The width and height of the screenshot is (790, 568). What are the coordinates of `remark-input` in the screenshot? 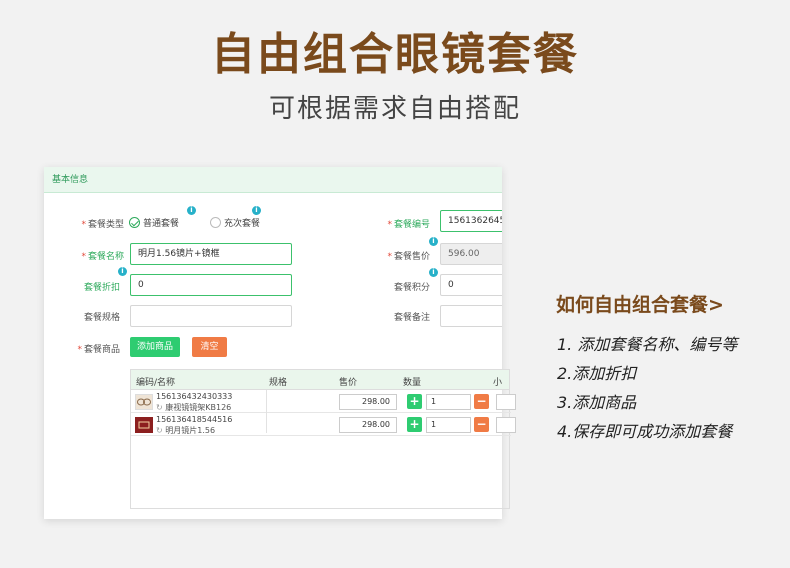 It's located at (471, 316).